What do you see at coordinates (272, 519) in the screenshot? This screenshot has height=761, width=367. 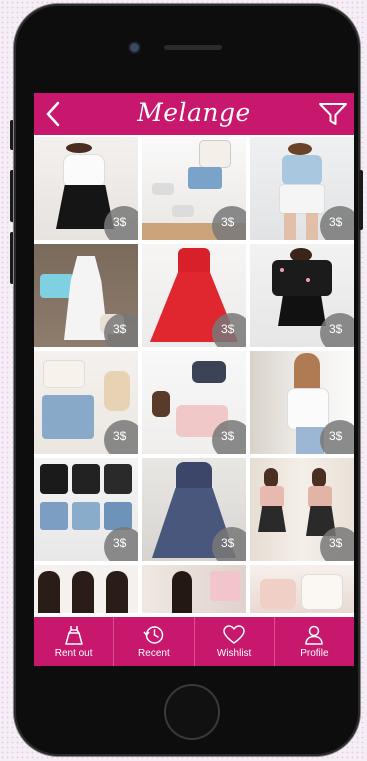 I see `black-skirt` at bounding box center [272, 519].